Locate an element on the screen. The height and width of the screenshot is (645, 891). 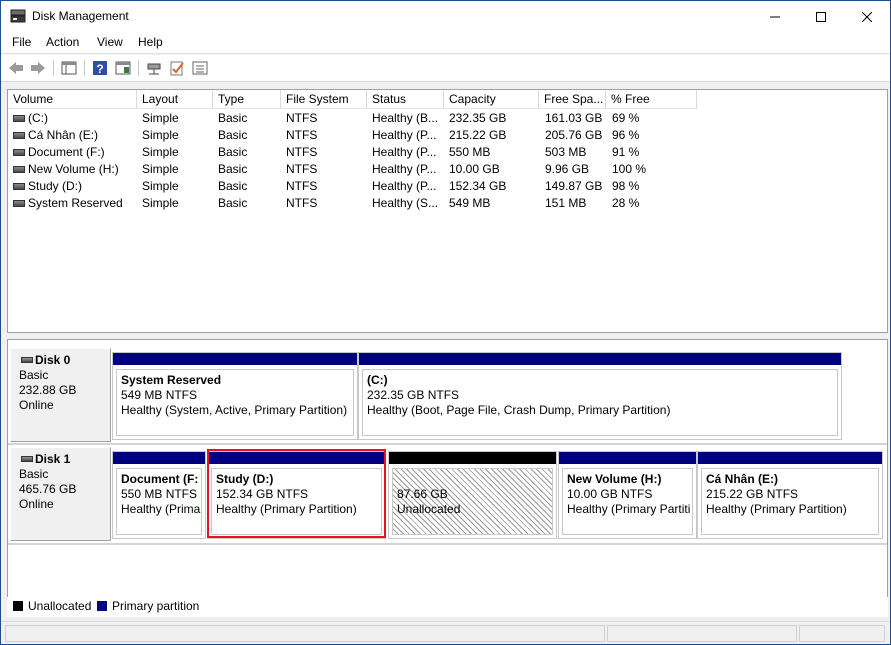
partition-name: Cá Nhân (E:) is located at coordinates (742, 479).